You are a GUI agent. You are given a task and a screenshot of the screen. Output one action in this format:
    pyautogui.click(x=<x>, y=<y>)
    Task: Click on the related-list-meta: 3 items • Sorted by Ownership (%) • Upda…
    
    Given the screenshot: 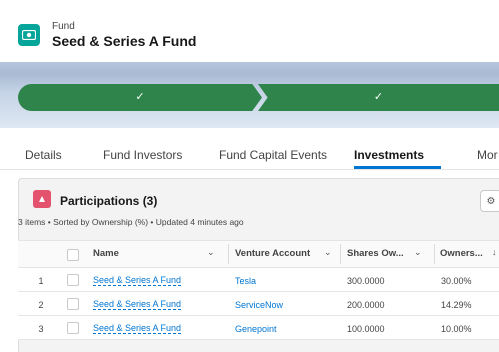 What is the action you would take?
    pyautogui.click(x=131, y=222)
    